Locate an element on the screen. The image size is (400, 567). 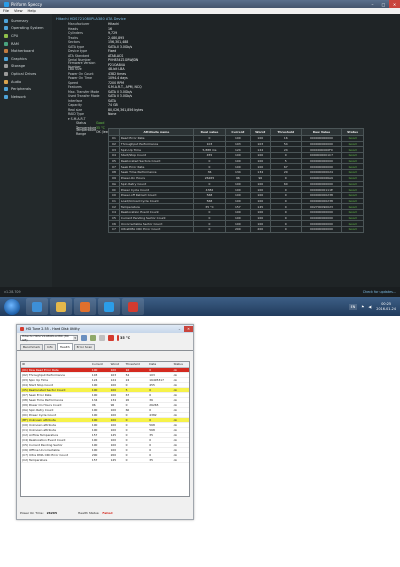
minimize-button: – is located at coordinates (372, 4).